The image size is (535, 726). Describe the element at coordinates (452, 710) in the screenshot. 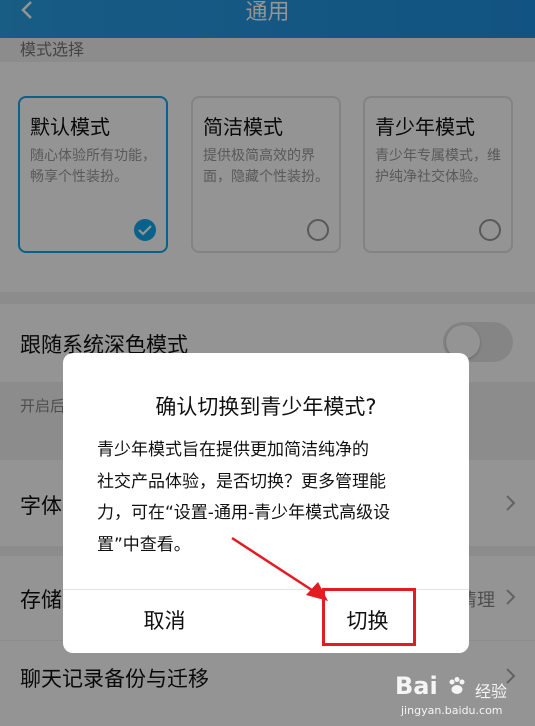

I see `watermark-url: jingyan.baidu.com` at that location.